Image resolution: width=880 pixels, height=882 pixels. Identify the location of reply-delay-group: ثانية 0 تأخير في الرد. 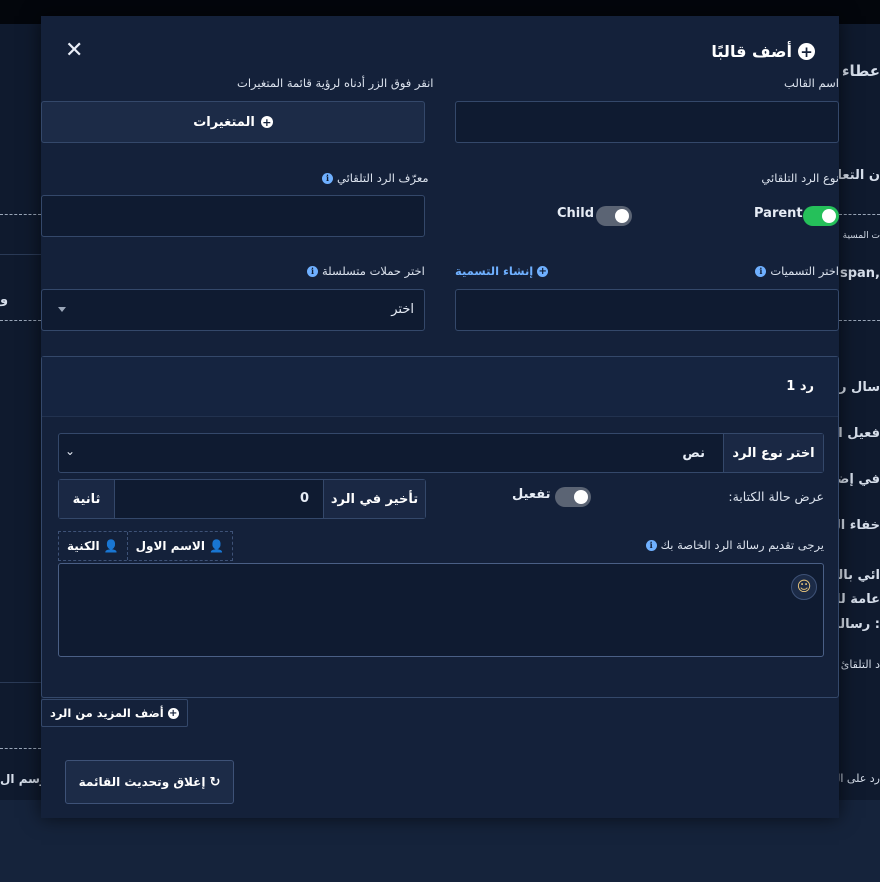
(242, 499).